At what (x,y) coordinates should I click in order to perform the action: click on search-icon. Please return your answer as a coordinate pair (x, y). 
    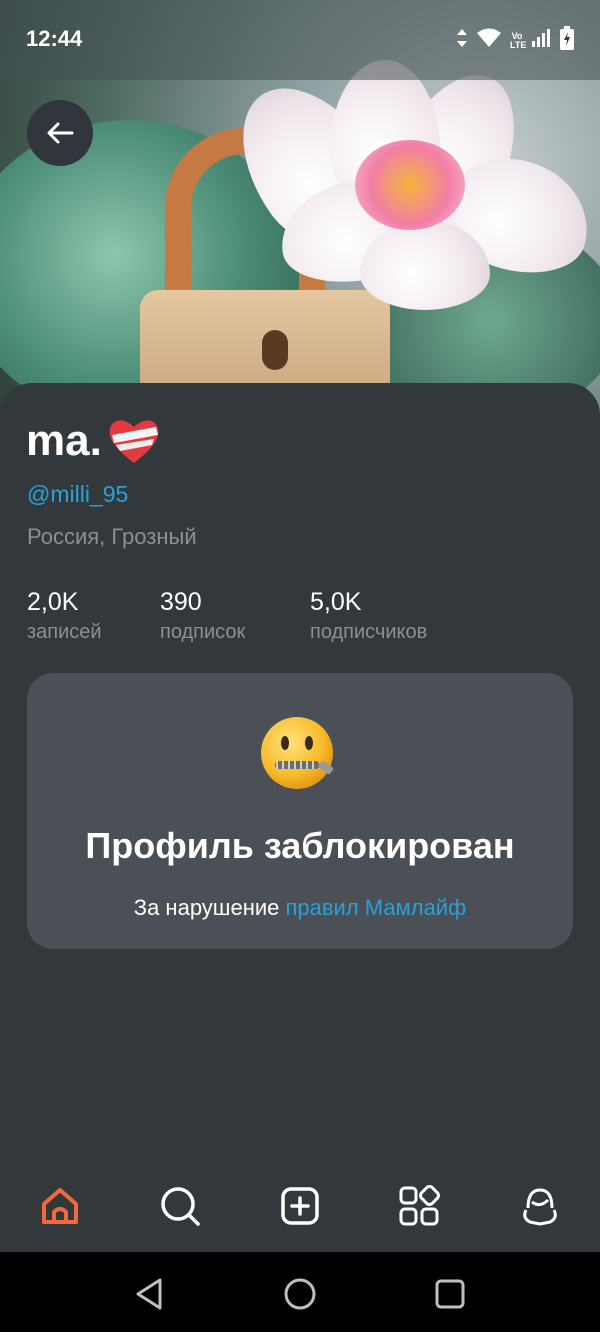
    Looking at the image, I should click on (180, 1206).